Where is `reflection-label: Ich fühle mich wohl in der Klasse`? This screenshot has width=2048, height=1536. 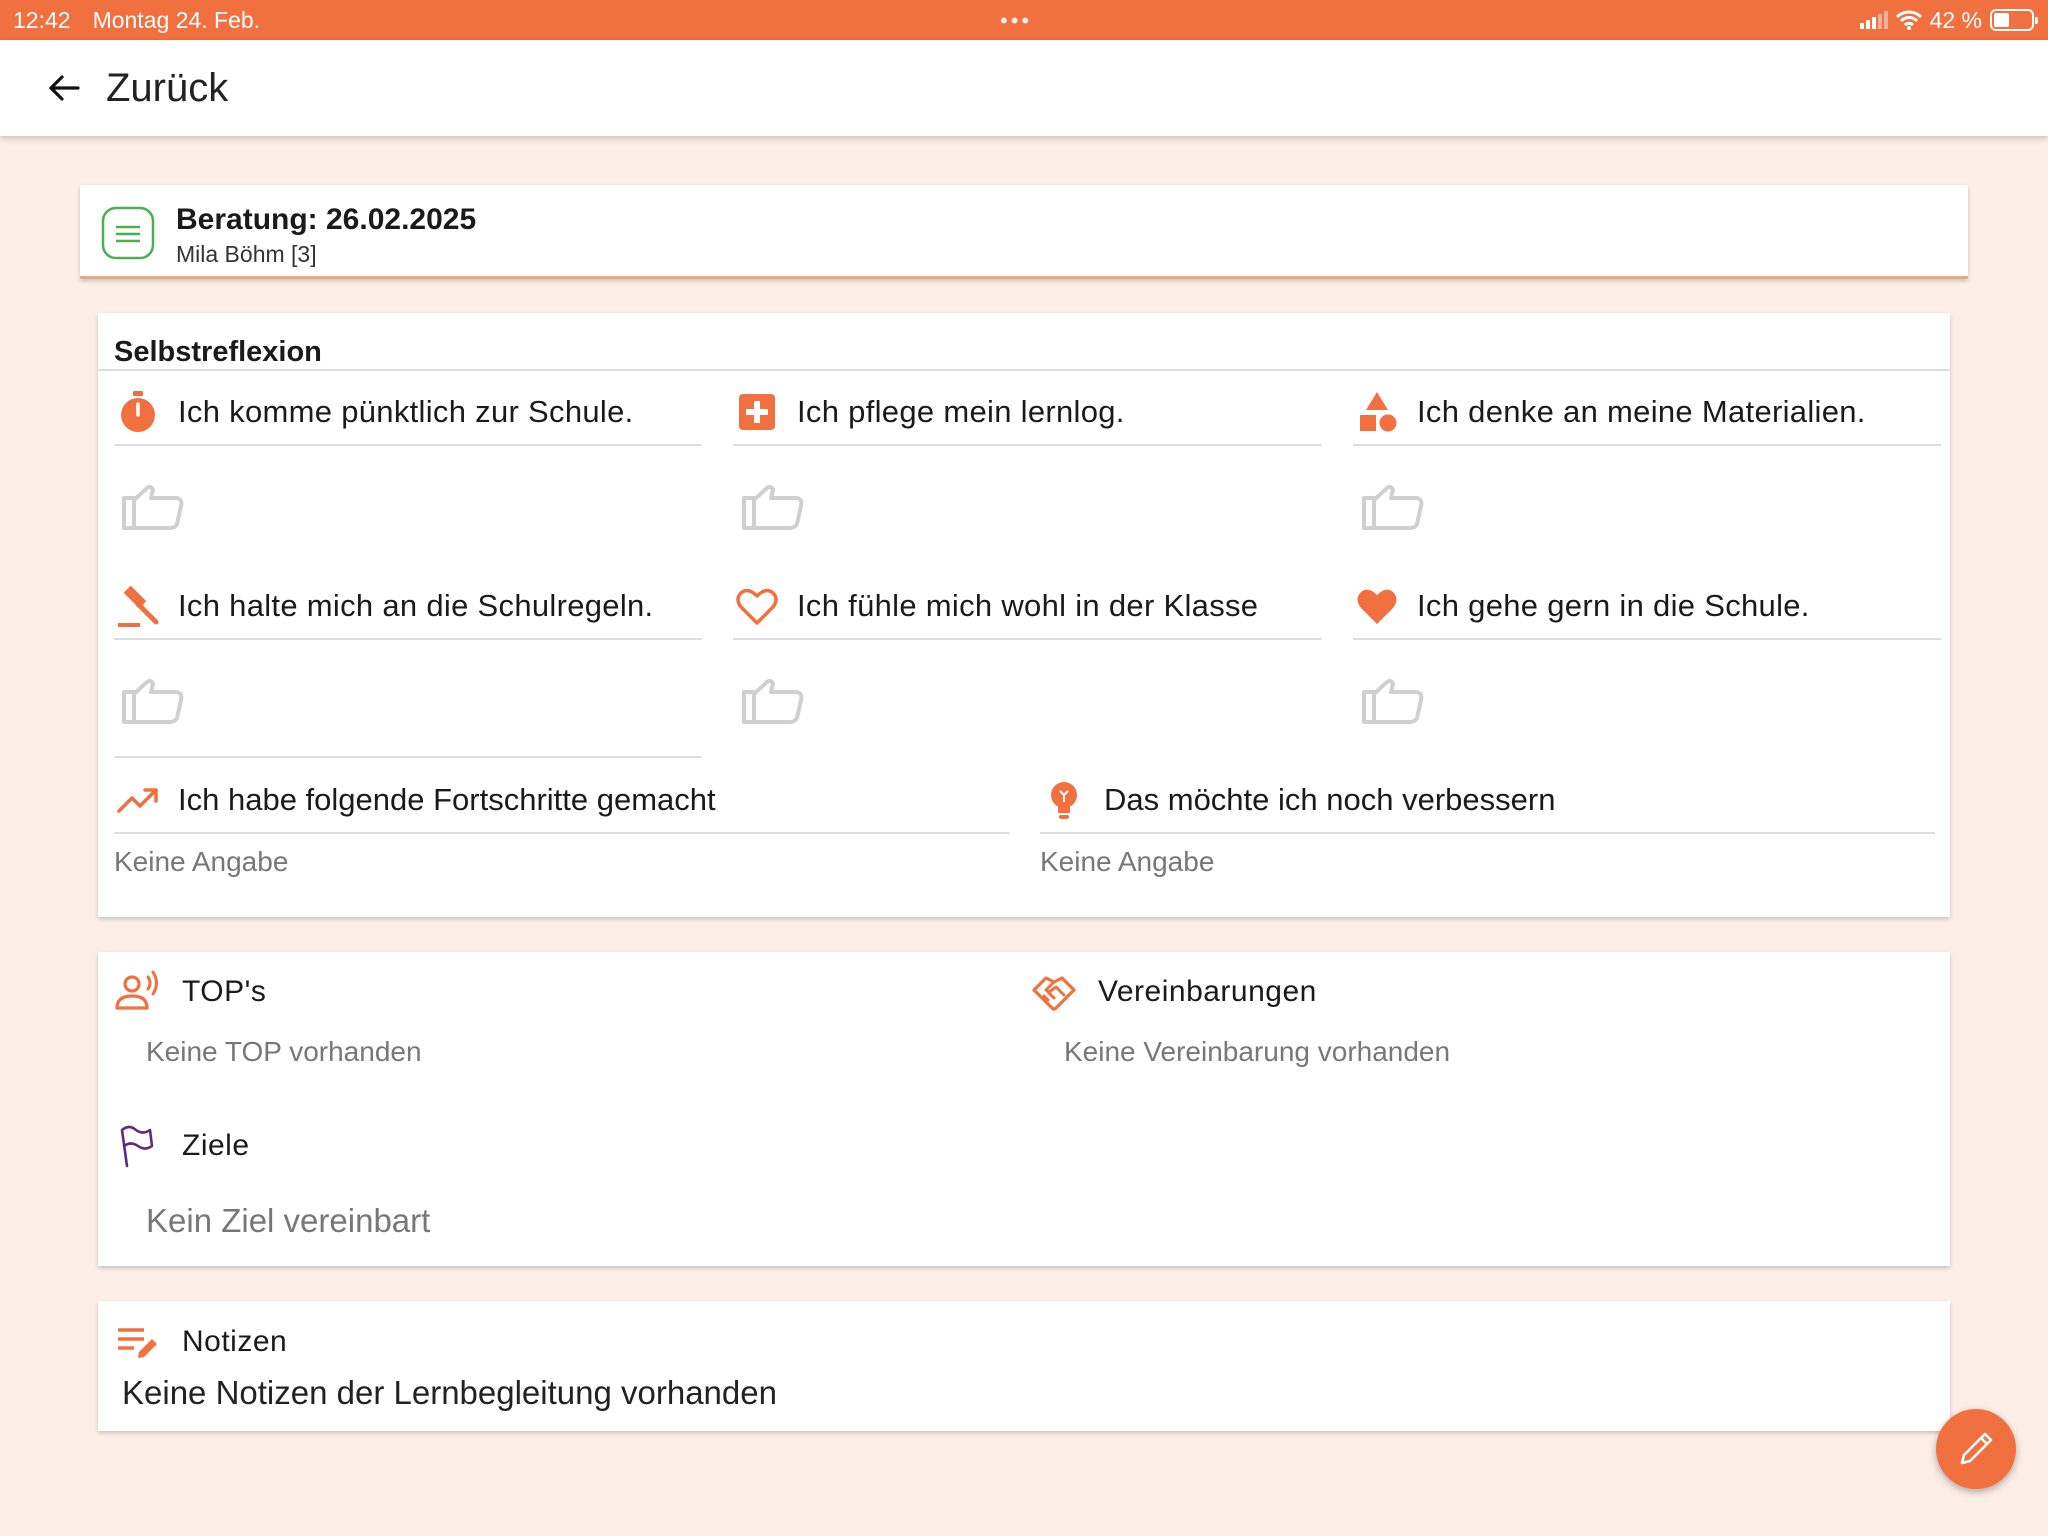
reflection-label: Ich fühle mich wohl in der Klasse is located at coordinates (1028, 605).